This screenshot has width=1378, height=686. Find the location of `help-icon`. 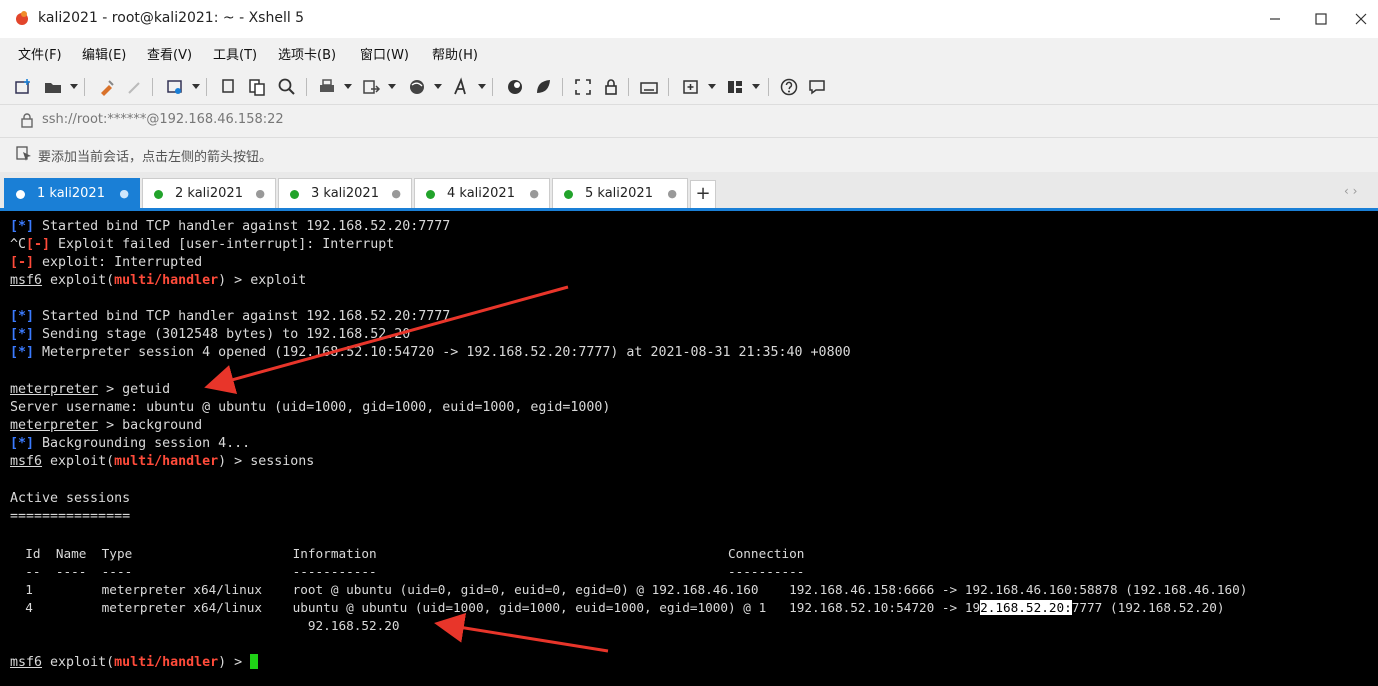

help-icon is located at coordinates (789, 87).